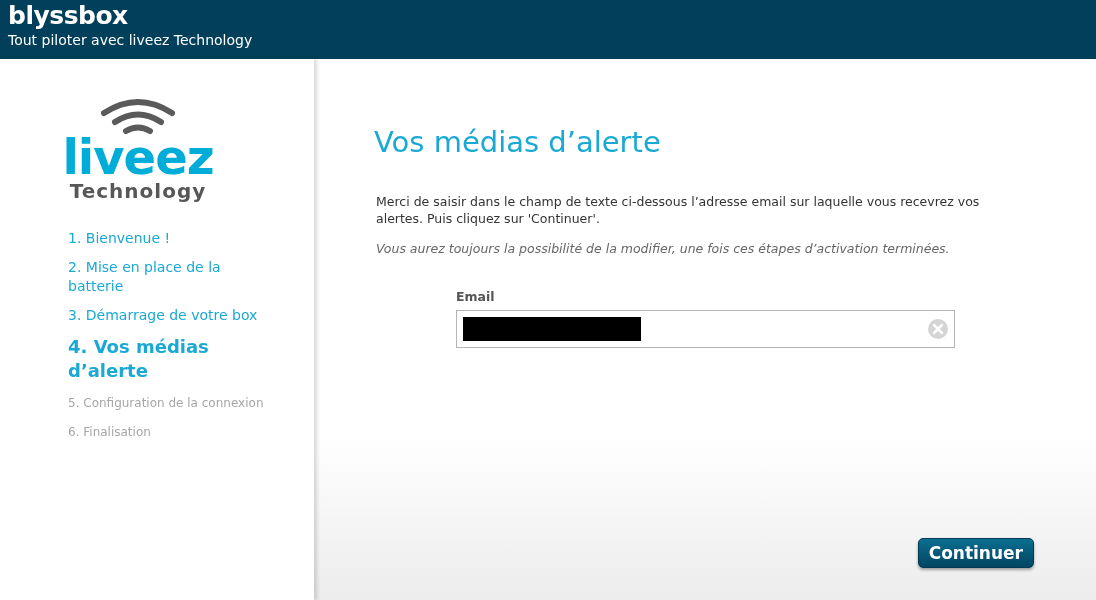 The image size is (1096, 600). I want to click on step-item: 6. Finalisation, so click(168, 432).